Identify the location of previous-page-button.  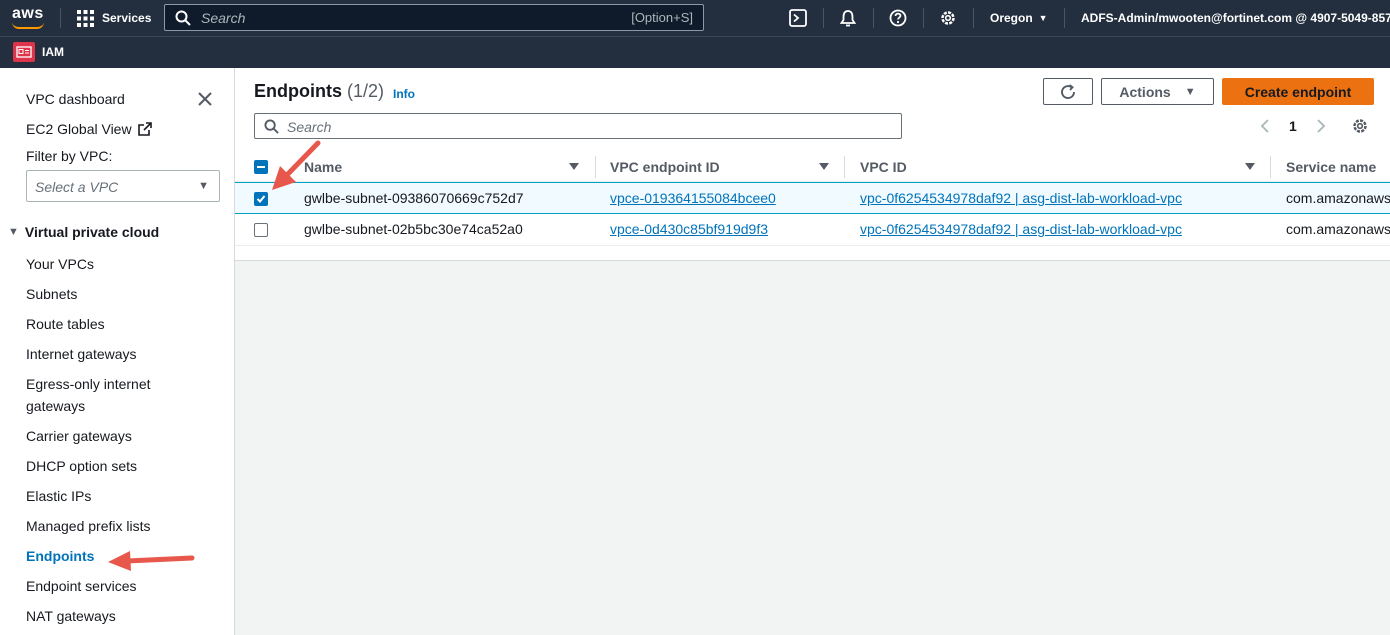
(1265, 128).